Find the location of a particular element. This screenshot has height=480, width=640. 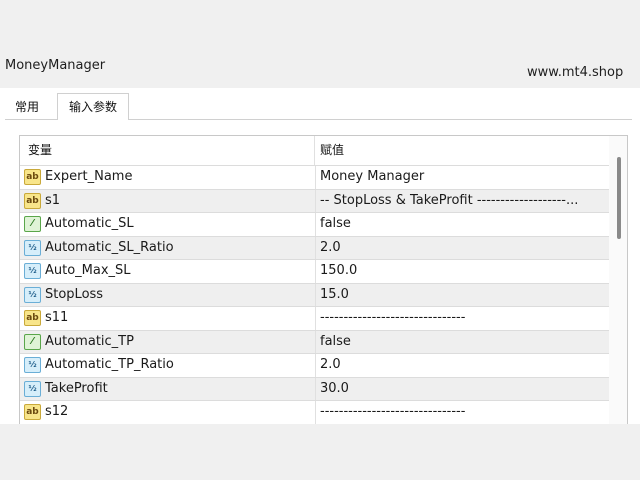

table-row: ⁄ Automatic_TP false is located at coordinates (314, 341).